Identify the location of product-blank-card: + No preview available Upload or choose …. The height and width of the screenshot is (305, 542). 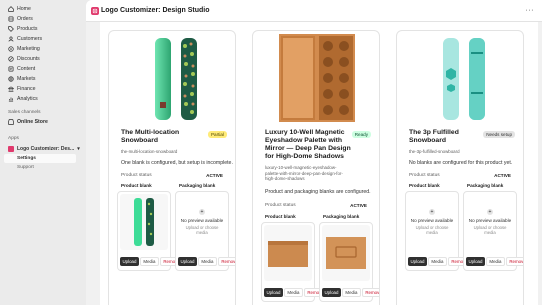
(438, 231).